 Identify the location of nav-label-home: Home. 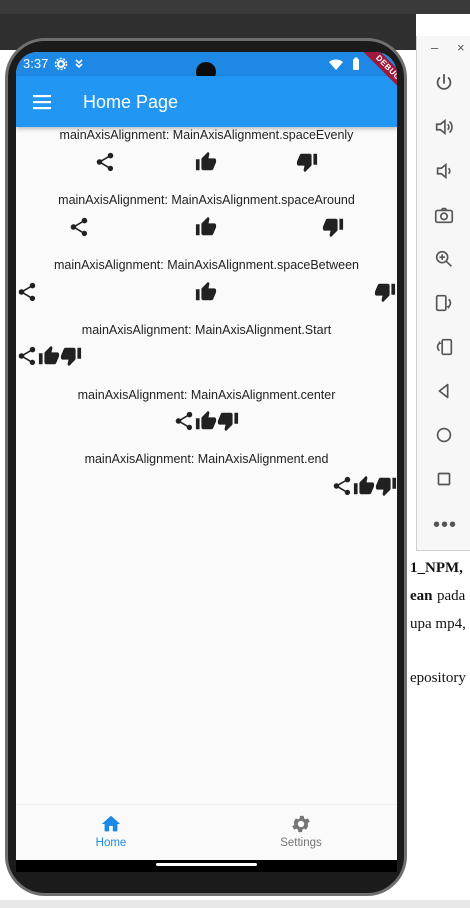
(111, 843).